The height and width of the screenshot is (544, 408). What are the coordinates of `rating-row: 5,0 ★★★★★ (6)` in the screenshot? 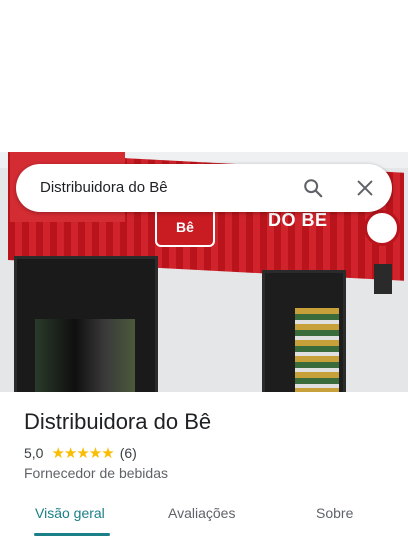 It's located at (80, 453).